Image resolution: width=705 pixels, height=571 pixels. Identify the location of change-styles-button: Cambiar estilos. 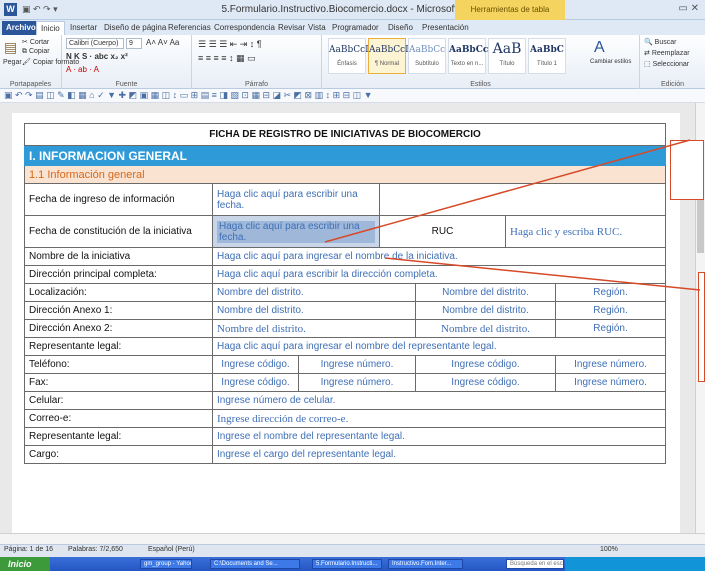
(610, 62).